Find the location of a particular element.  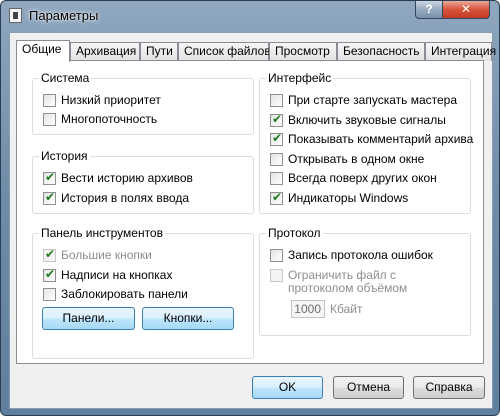

checkbox-label: Индикаторы Windows is located at coordinates (348, 198).